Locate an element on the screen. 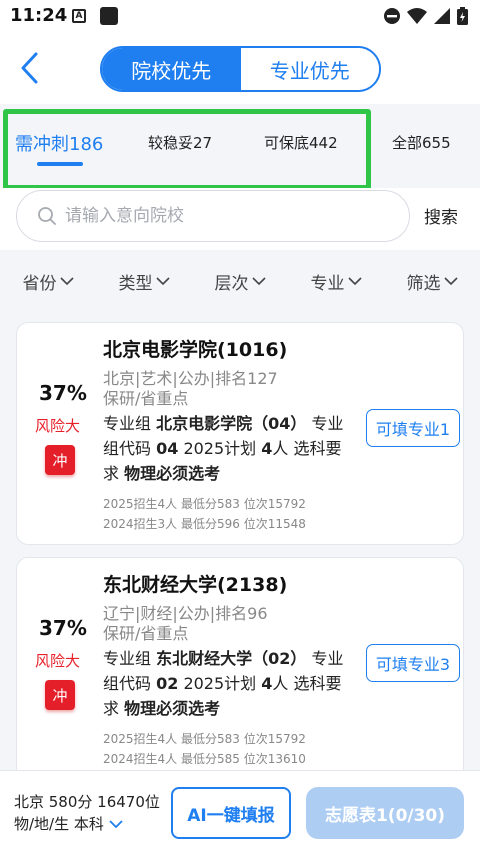 The width and height of the screenshot is (480, 852). filter-label: 层次 is located at coordinates (231, 283).